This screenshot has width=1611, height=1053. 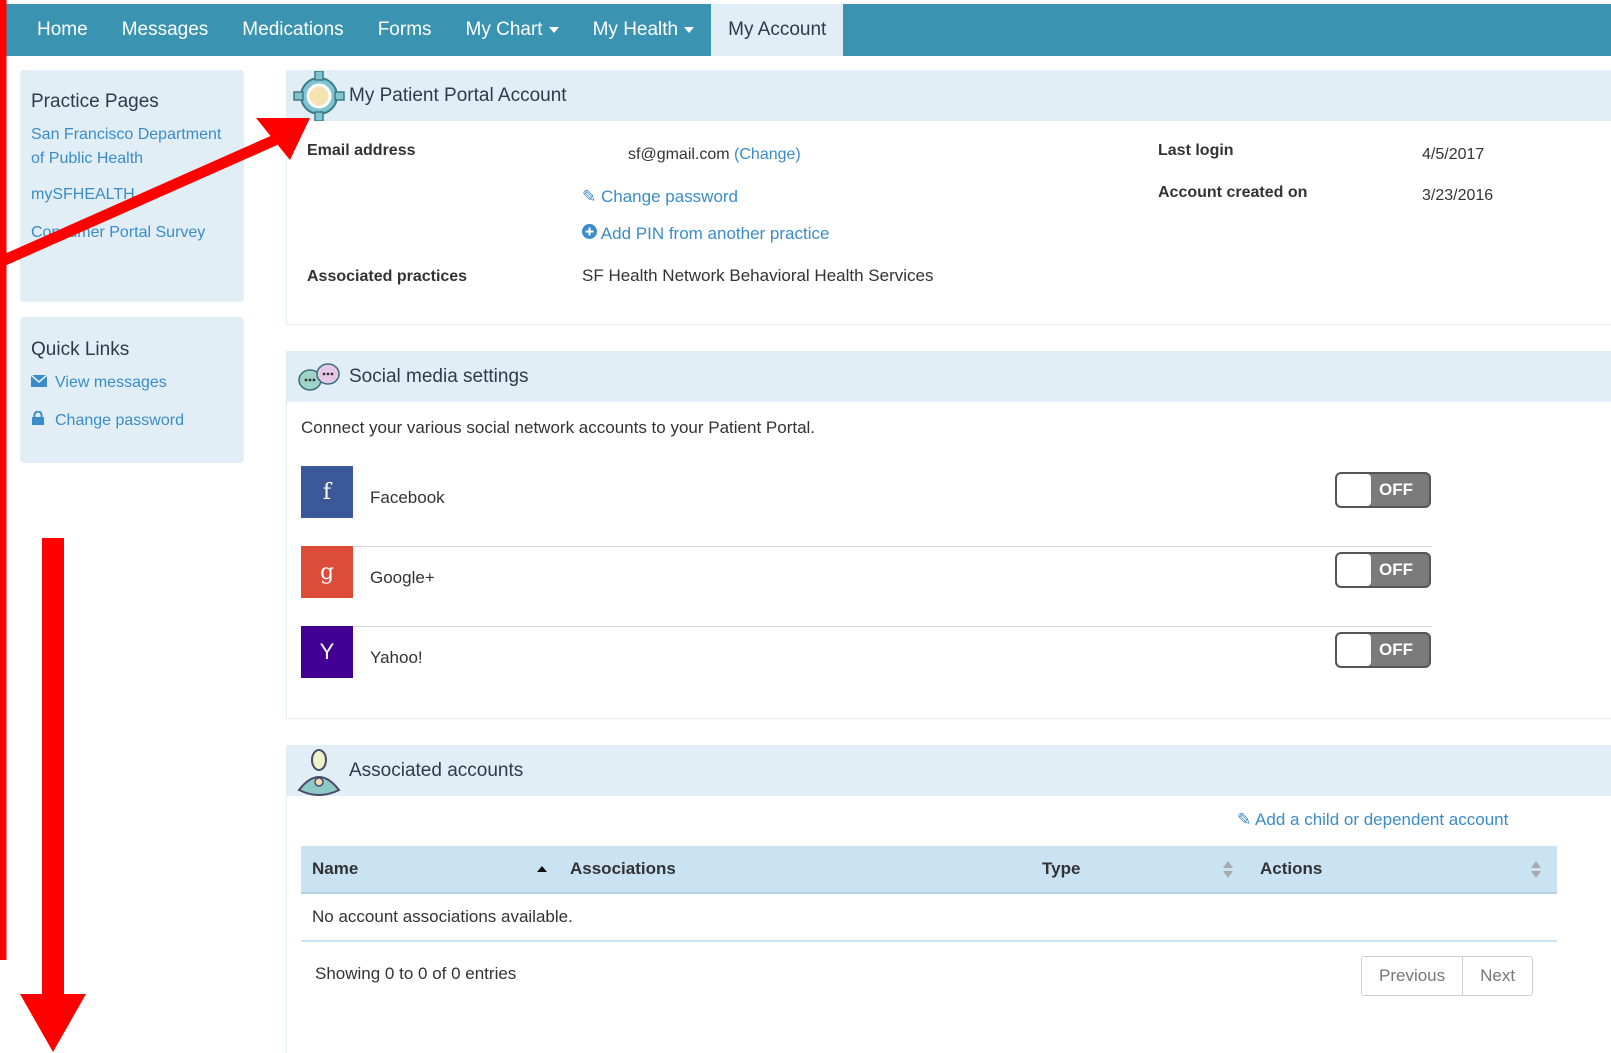 What do you see at coordinates (327, 572) in the screenshot?
I see `google-plus-icon: g` at bounding box center [327, 572].